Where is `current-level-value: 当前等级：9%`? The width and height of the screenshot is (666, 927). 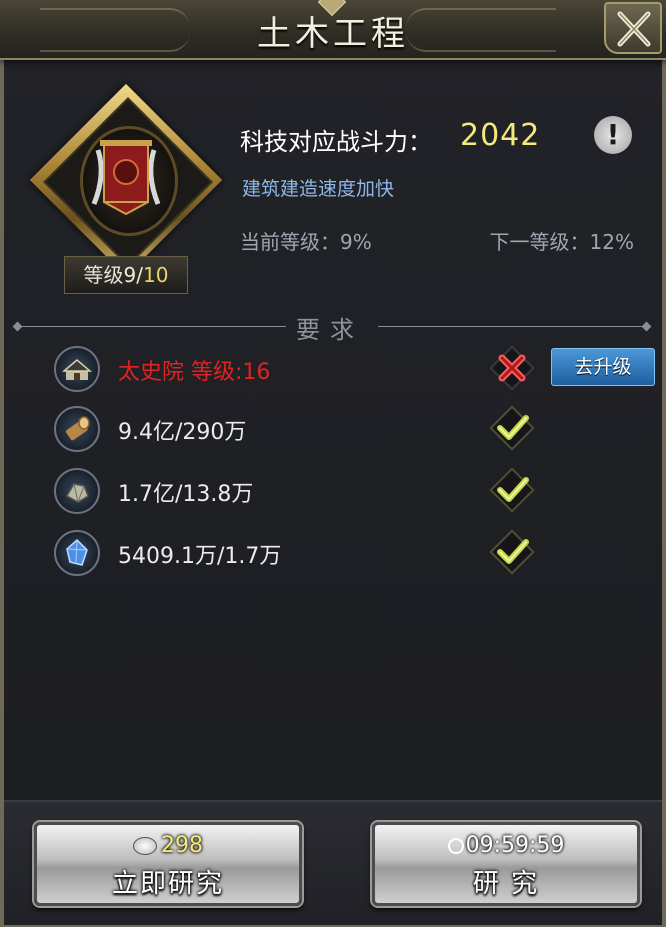
current-level-value: 当前等级：9% is located at coordinates (306, 242).